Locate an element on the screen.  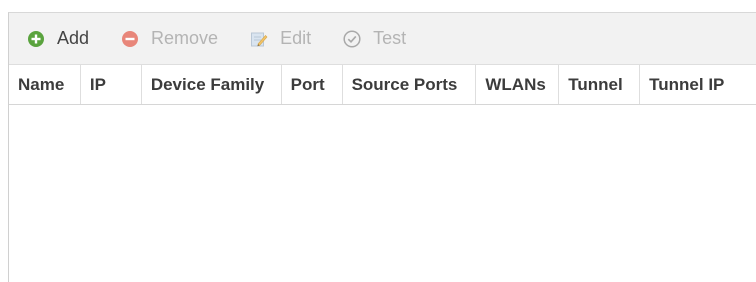
add-button-label: Add is located at coordinates (73, 38).